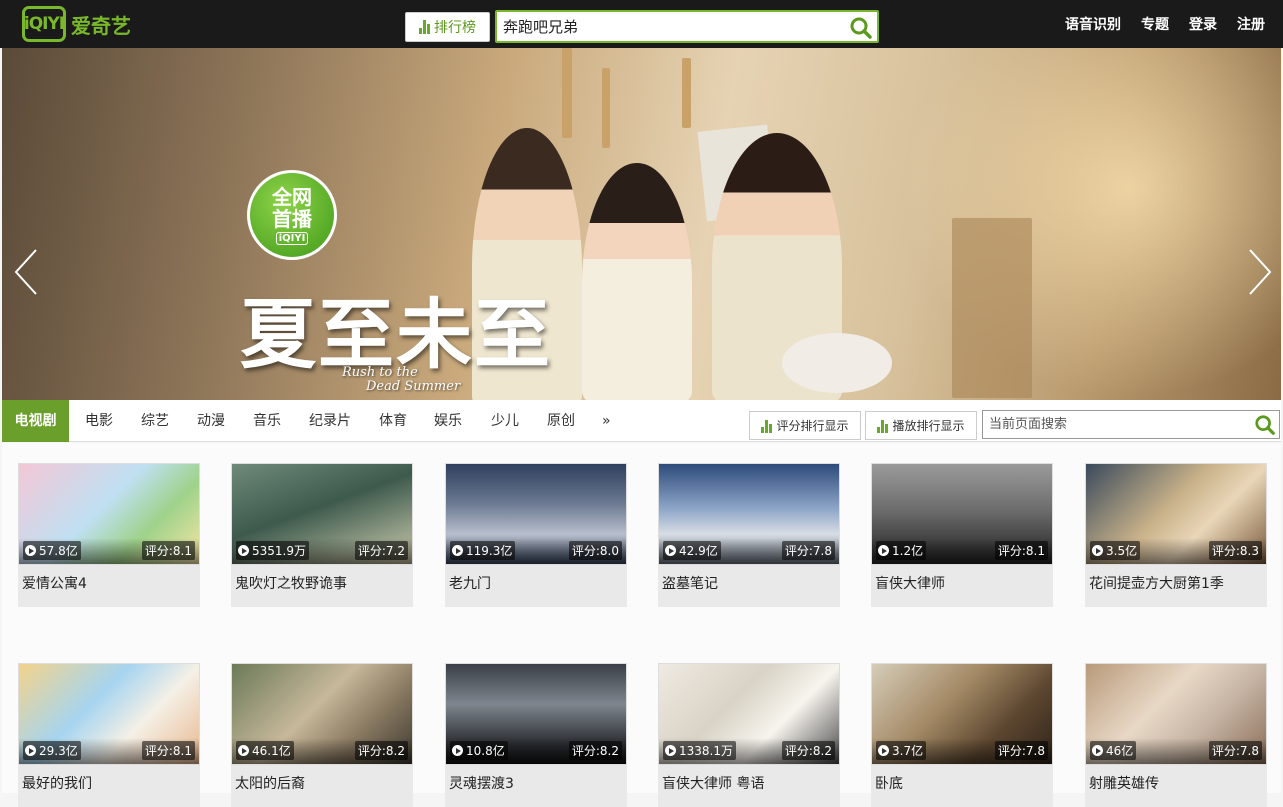 Image resolution: width=1283 pixels, height=807 pixels. Describe the element at coordinates (962, 786) in the screenshot. I see `show-title: 卧底` at that location.